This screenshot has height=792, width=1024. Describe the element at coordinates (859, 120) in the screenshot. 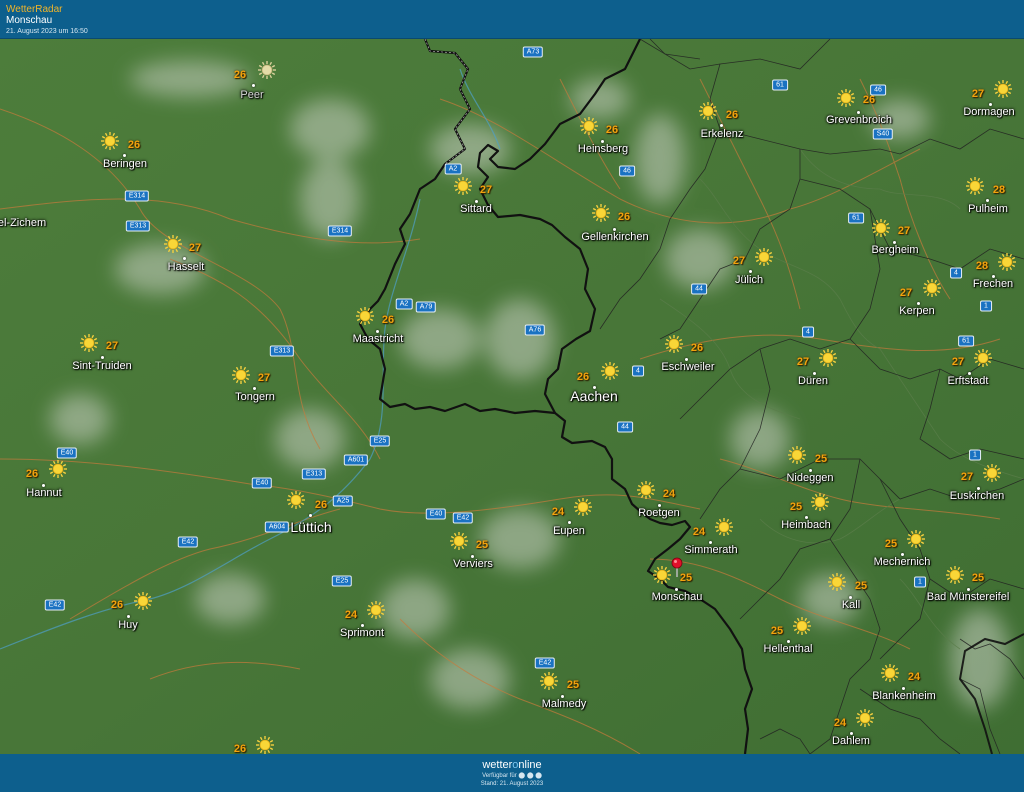

I see `city-label: Grevenbroich` at that location.